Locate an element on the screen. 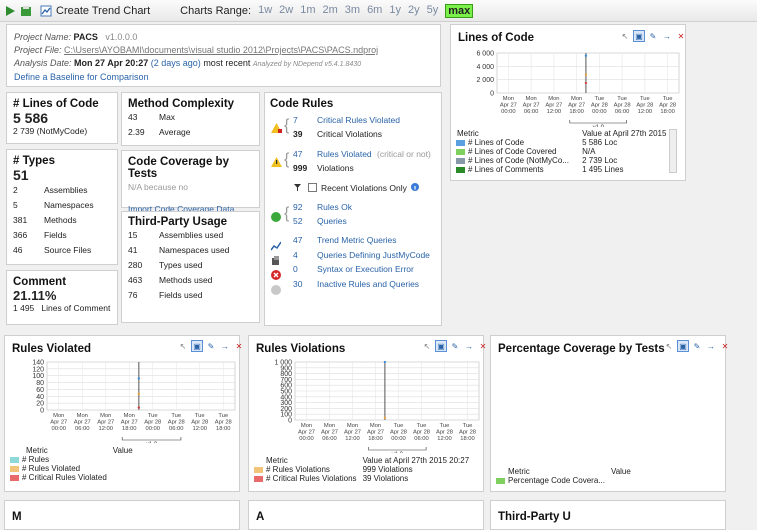 This screenshot has width=757, height=530. run-icon is located at coordinates (10, 11).